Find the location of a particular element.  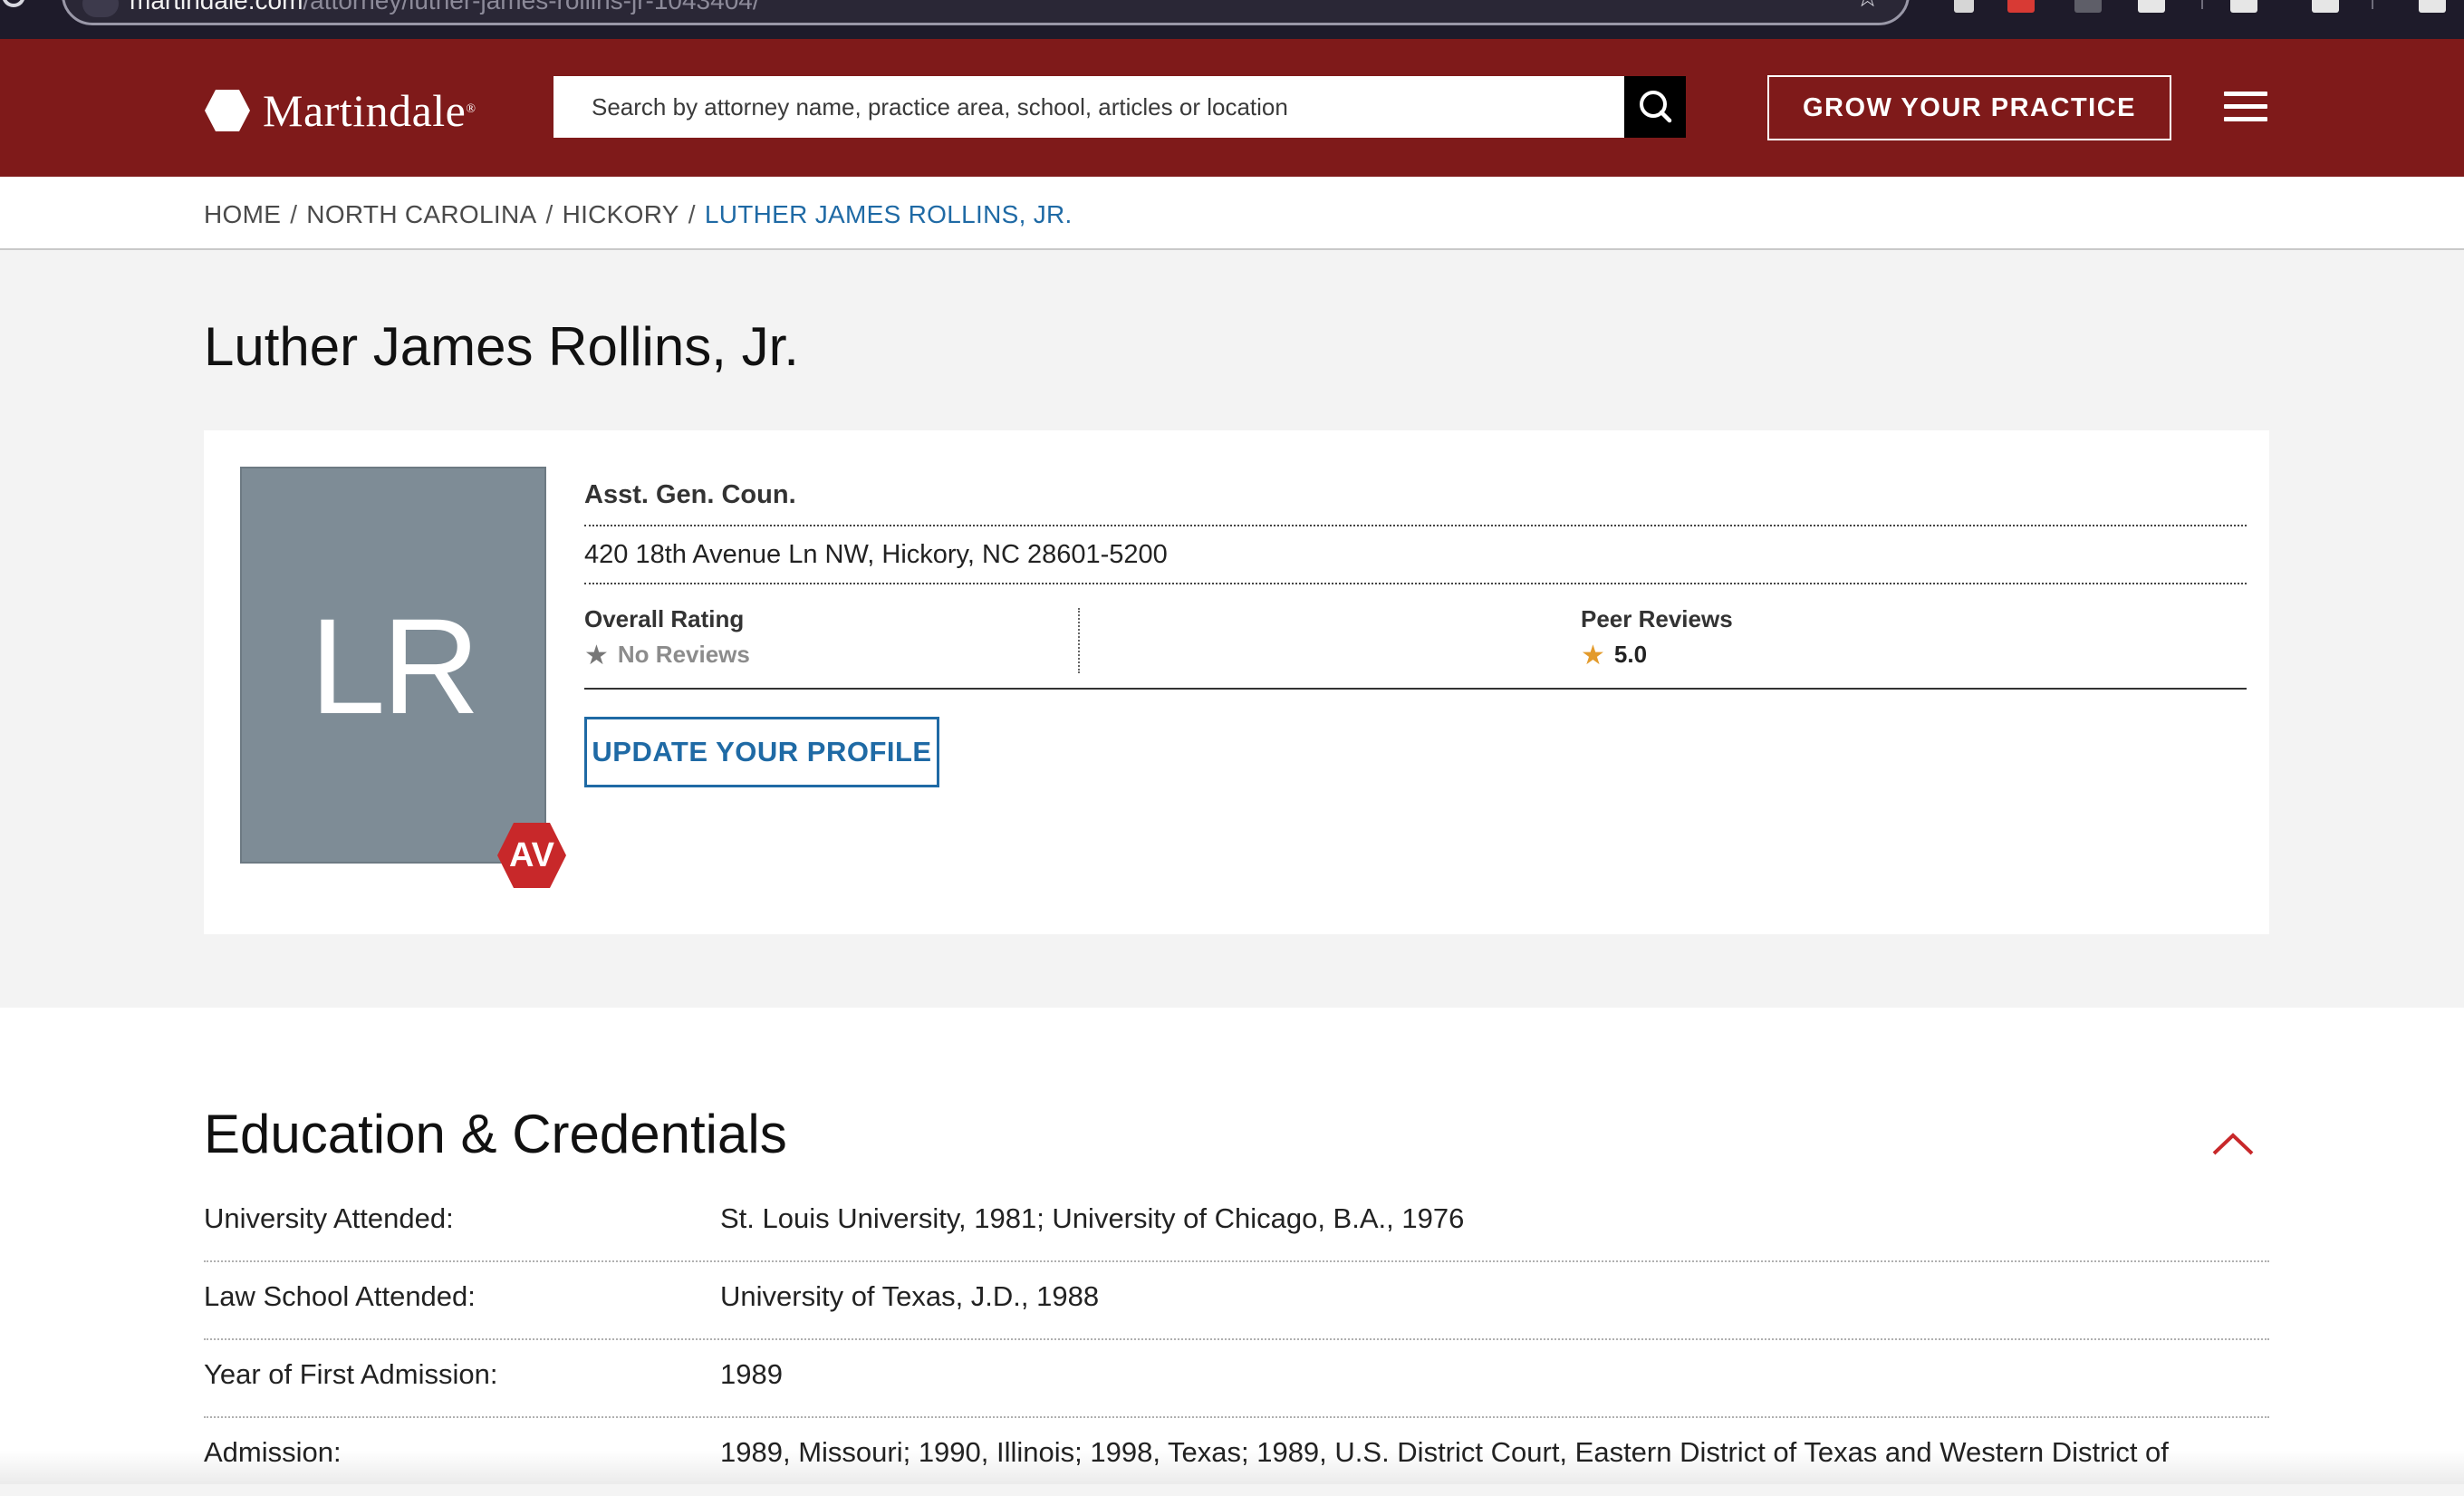

overall-rating-value: ★ No Reviews is located at coordinates (667, 655).